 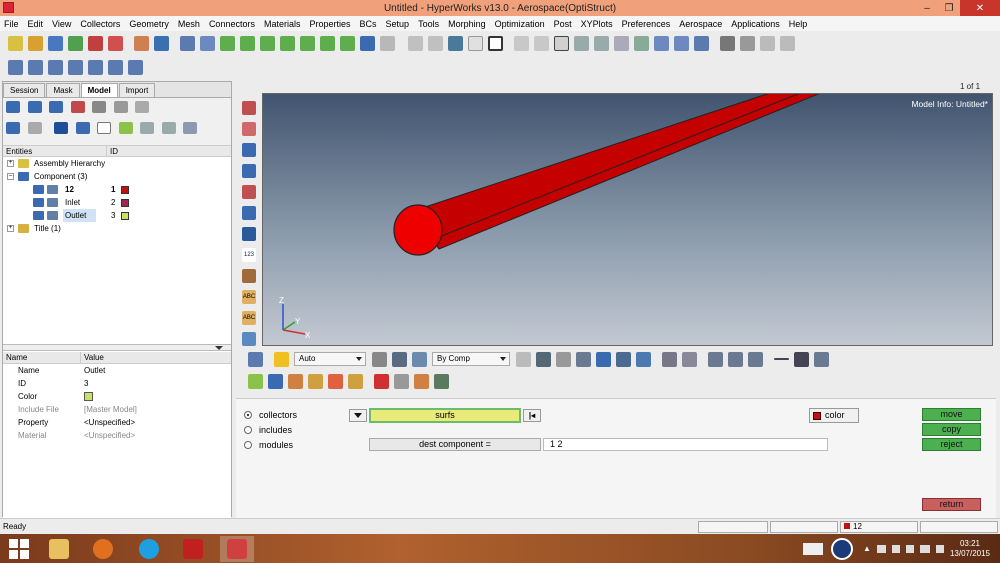 I want to click on prop-row-property: Property <Unspecified>, so click(x=117, y=422).